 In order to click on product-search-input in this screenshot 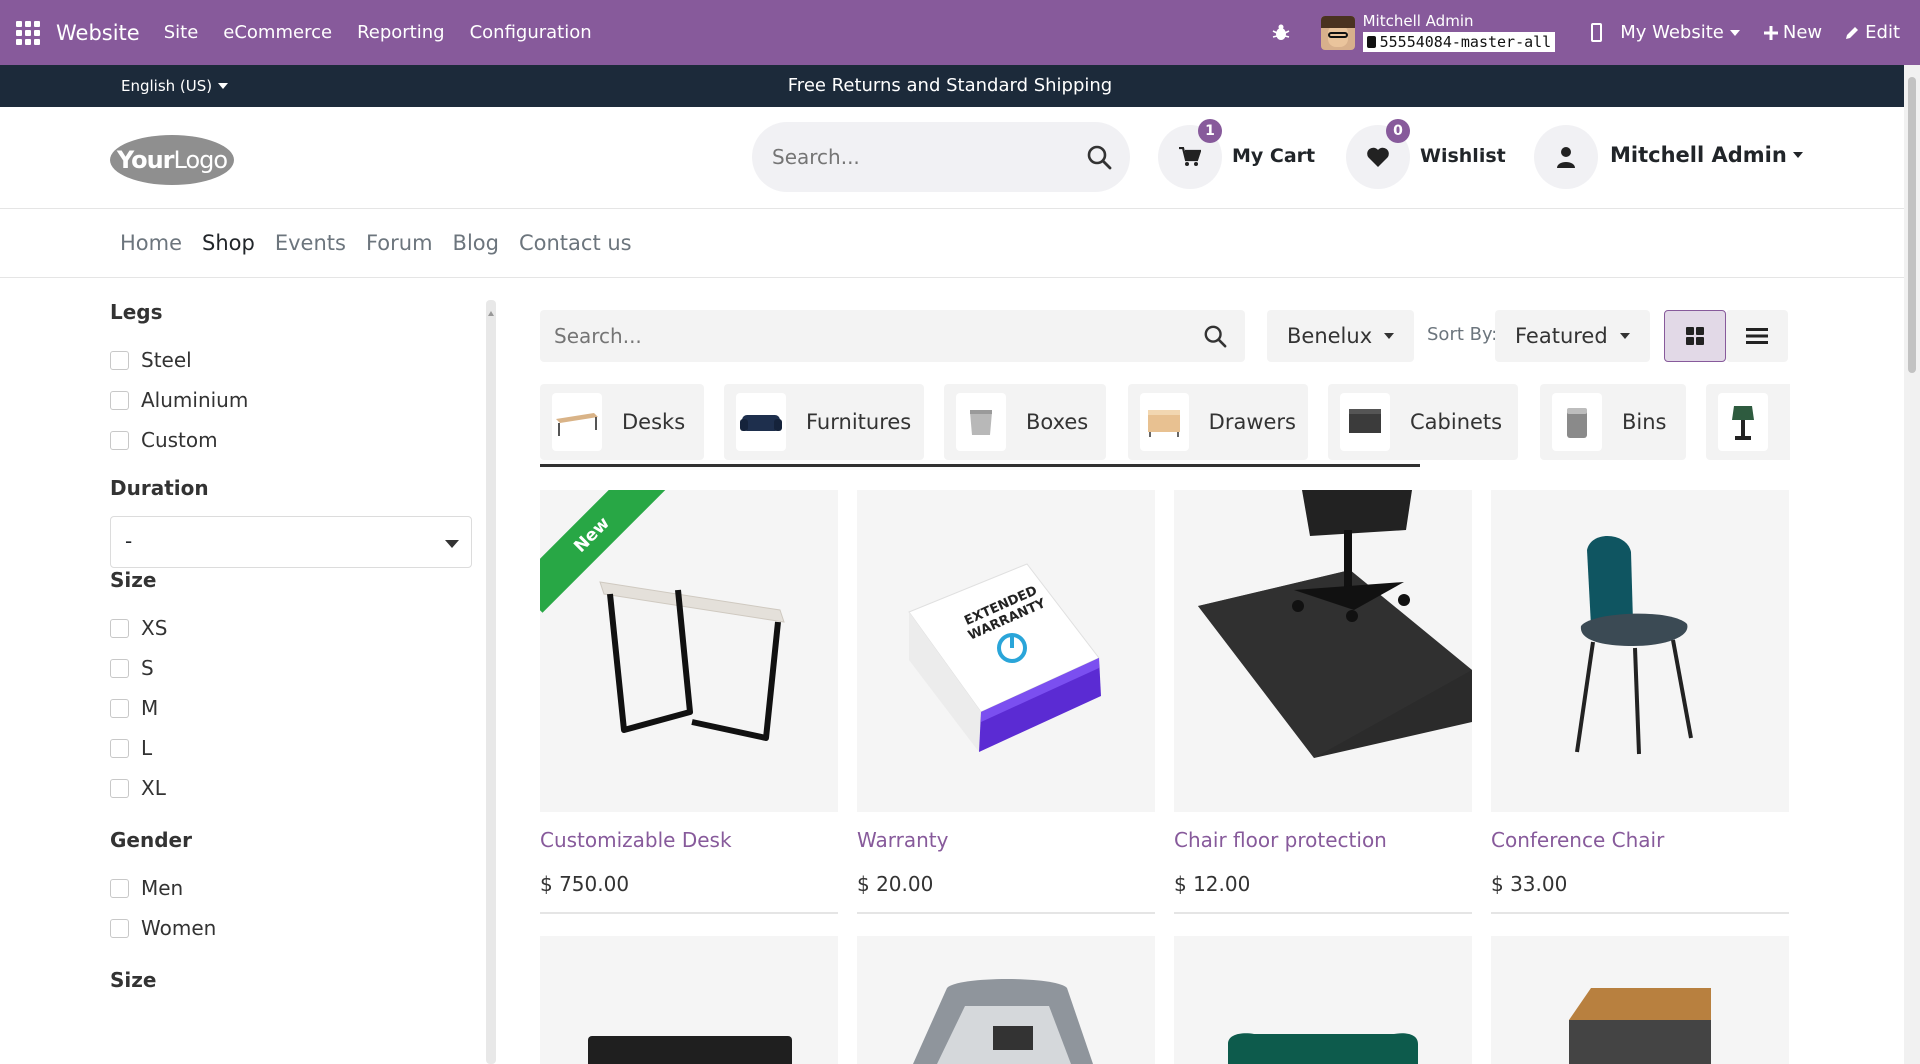, I will do `click(864, 336)`.